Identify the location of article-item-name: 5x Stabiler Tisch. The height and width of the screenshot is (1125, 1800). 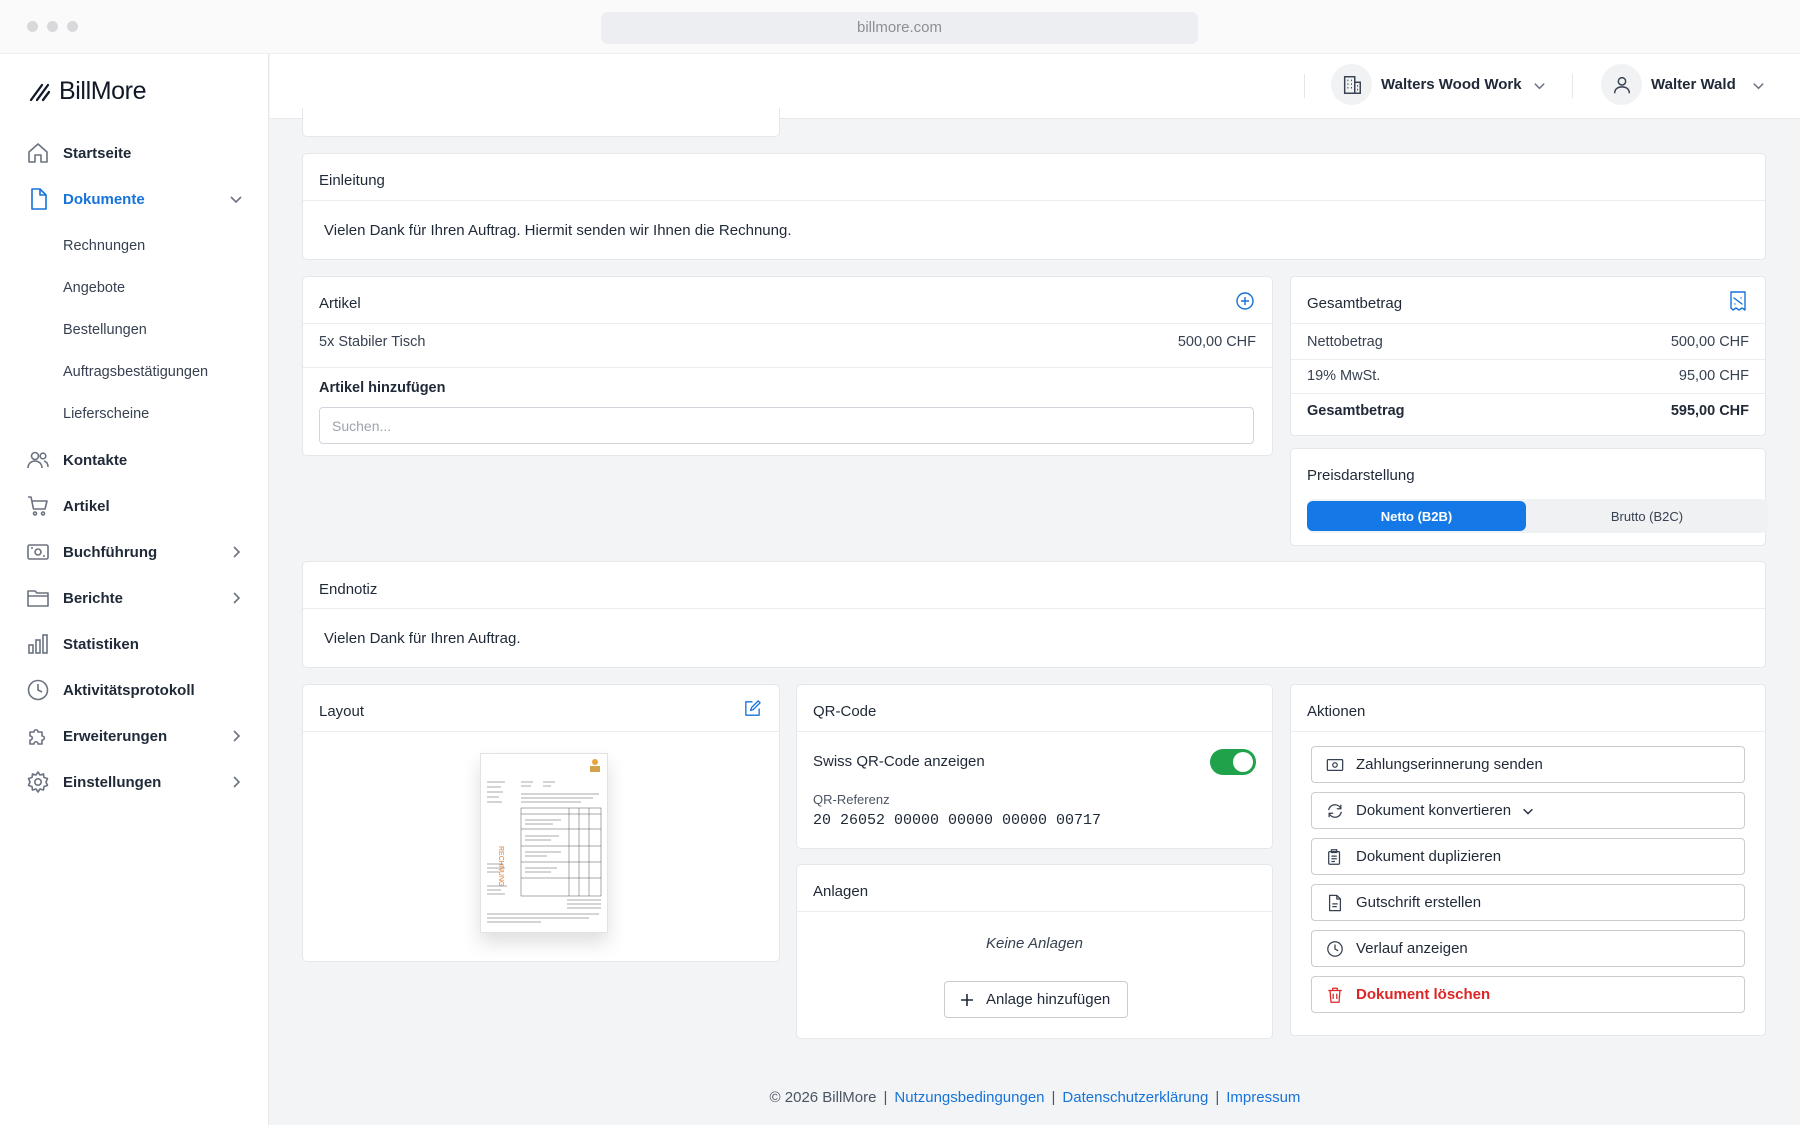
(372, 342).